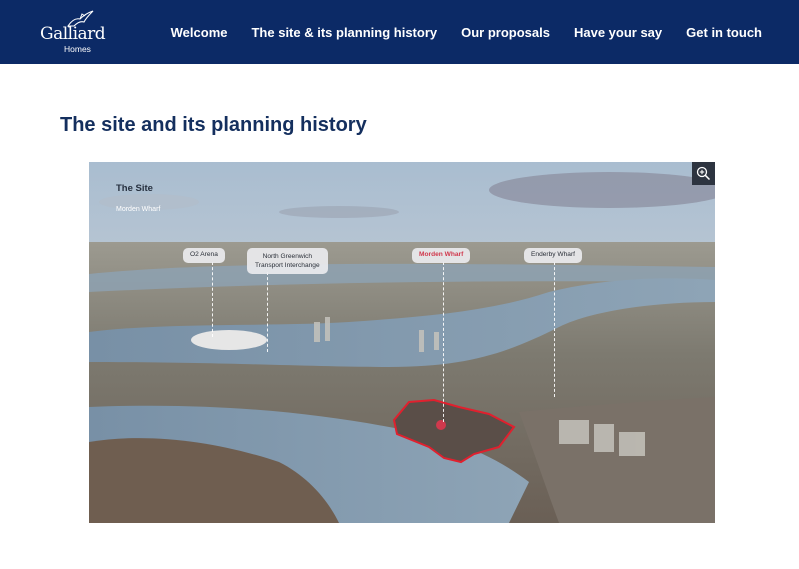 The height and width of the screenshot is (569, 799). I want to click on figure-heading: The Site, so click(134, 188).